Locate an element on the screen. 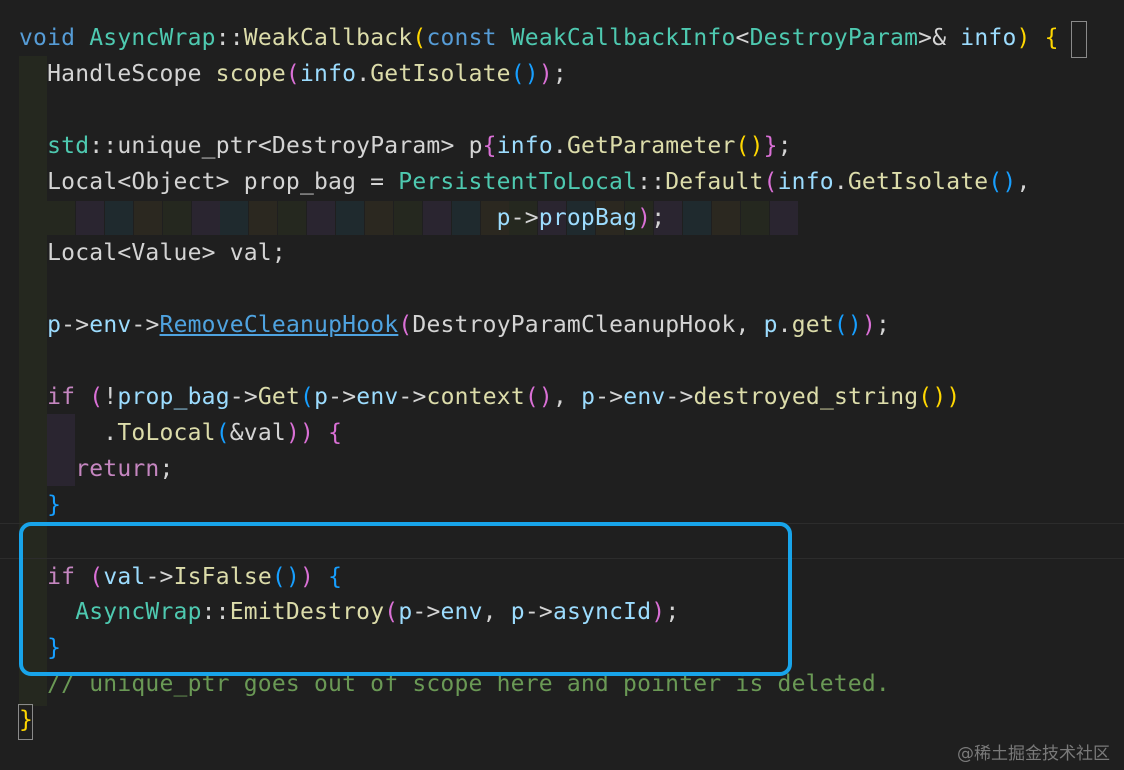  code-token: AsyncWrap is located at coordinates (152, 38).